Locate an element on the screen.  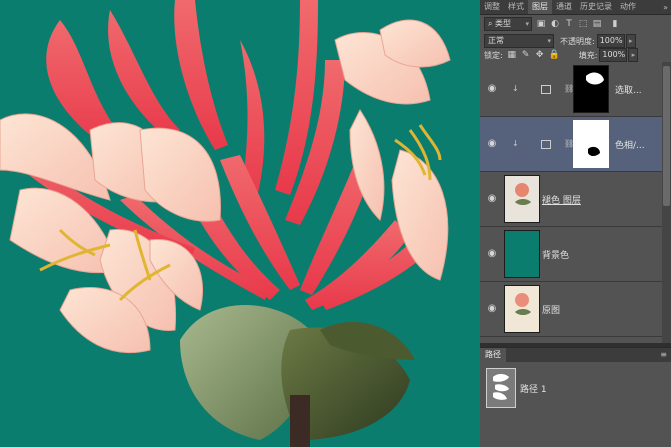
layer-filter-row: ⌕ 类型 ▾ ▣ ◐ T ⬚ ▤ ▮ is located at coordinates (575, 24).